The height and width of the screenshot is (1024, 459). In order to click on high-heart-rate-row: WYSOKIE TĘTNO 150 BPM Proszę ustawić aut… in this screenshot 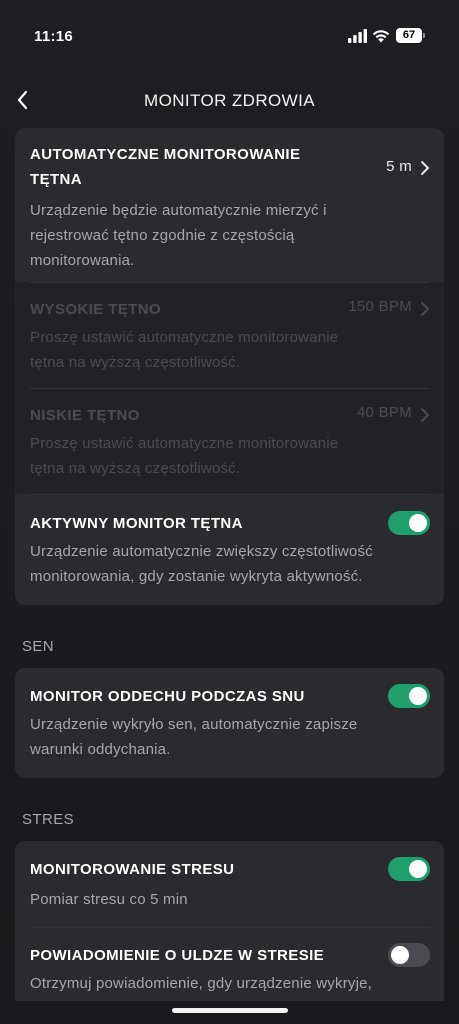, I will do `click(229, 335)`.